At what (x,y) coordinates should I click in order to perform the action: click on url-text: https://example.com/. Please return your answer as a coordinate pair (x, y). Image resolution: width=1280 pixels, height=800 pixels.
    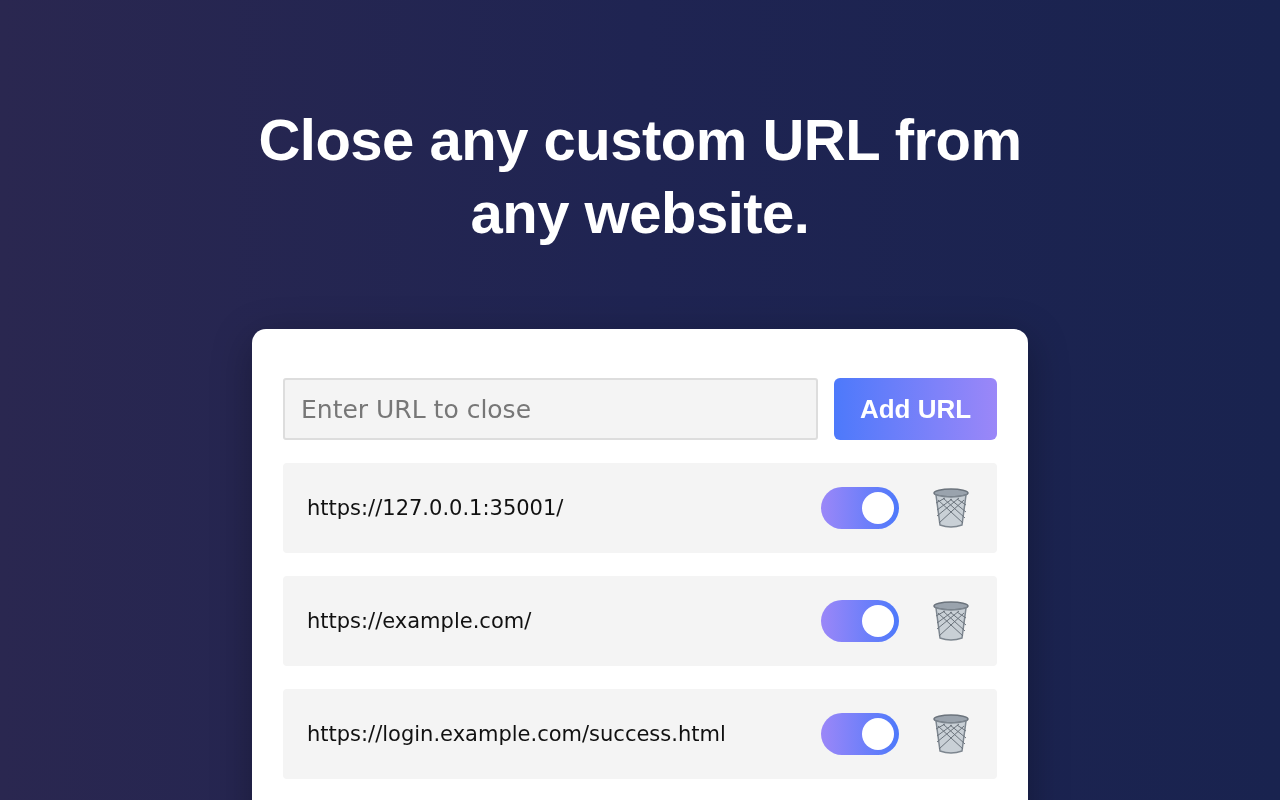
    Looking at the image, I should click on (420, 621).